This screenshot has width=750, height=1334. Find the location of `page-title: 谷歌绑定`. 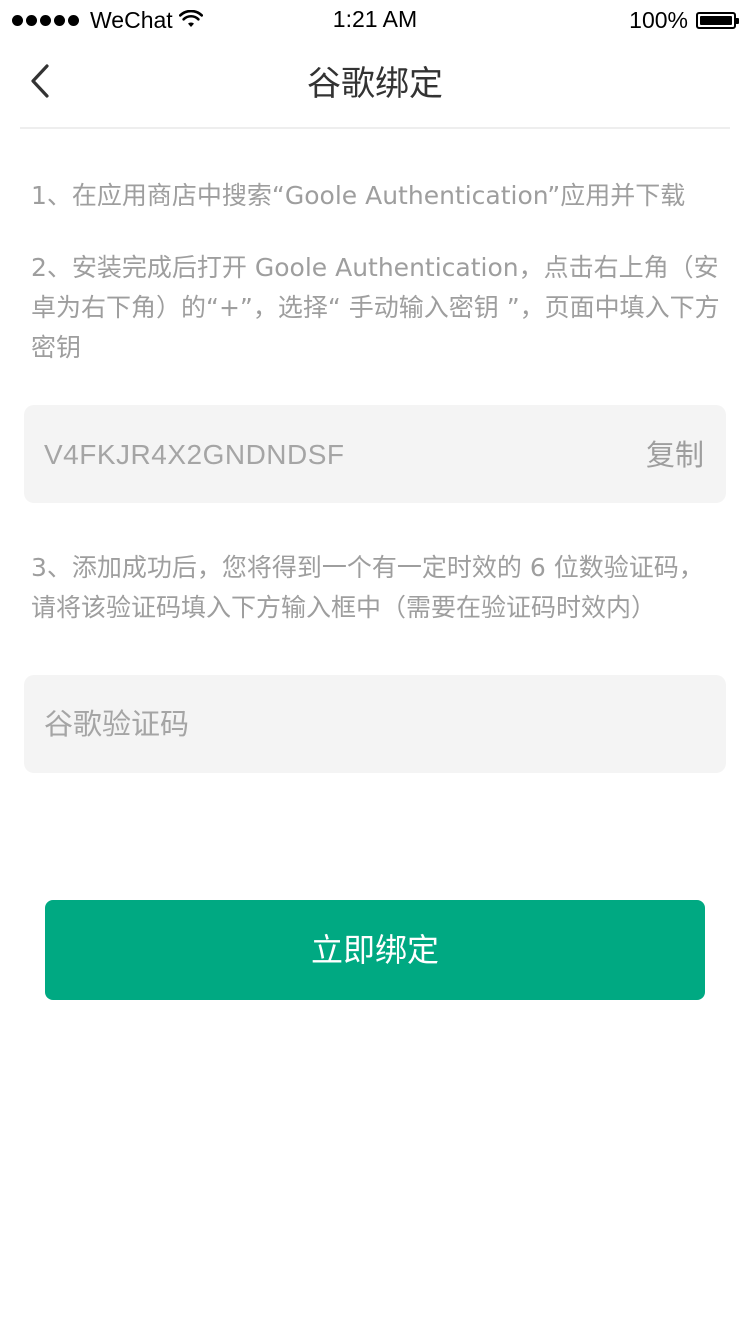

page-title: 谷歌绑定 is located at coordinates (375, 84).